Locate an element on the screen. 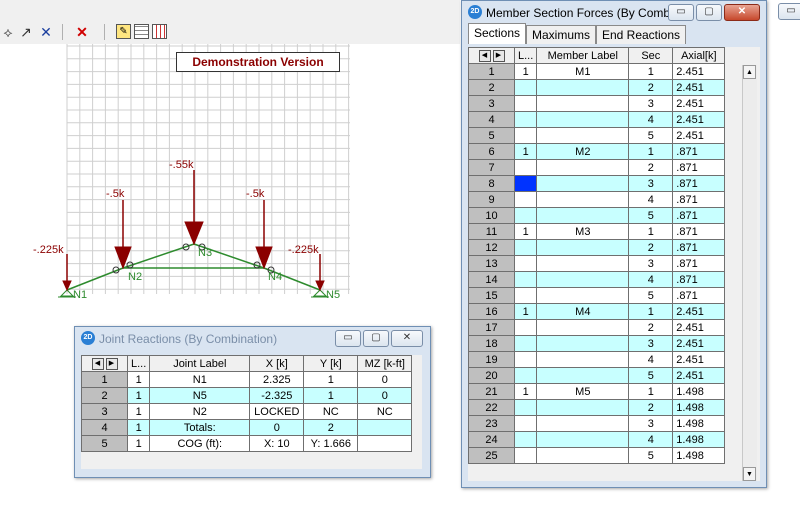 This screenshot has height=507, width=800. table-row: 25 5 1.498 is located at coordinates (597, 455).